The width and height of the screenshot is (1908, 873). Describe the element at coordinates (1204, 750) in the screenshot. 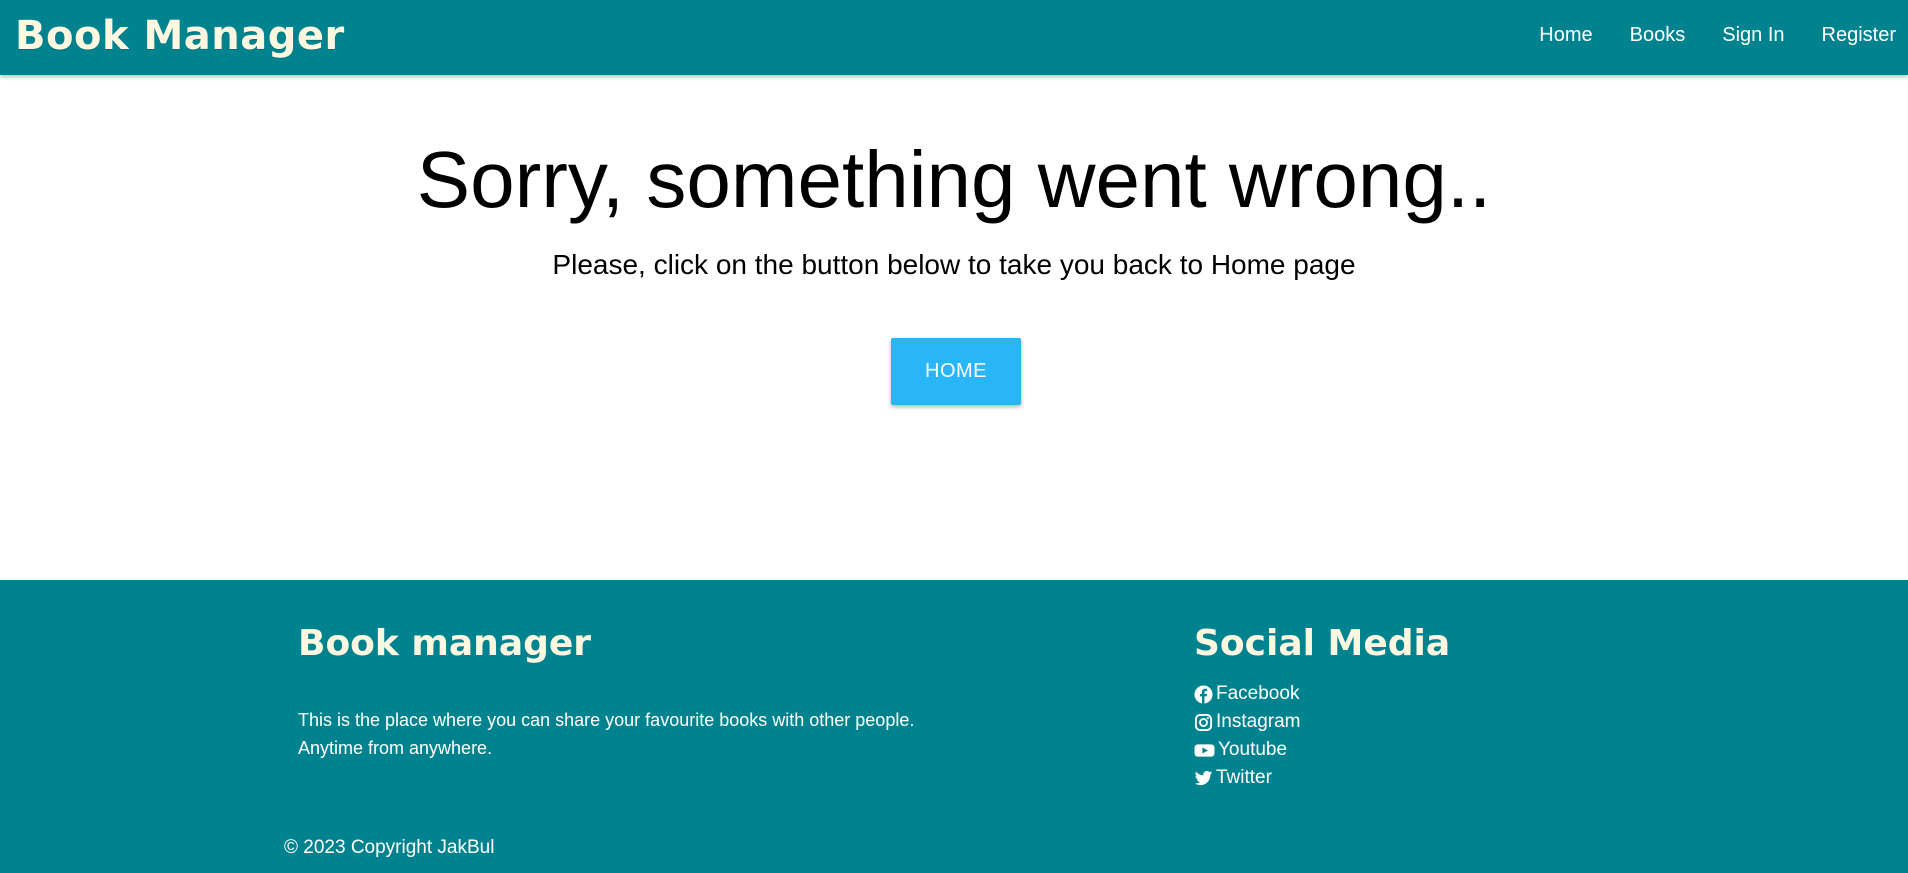

I see `youtube-icon` at that location.